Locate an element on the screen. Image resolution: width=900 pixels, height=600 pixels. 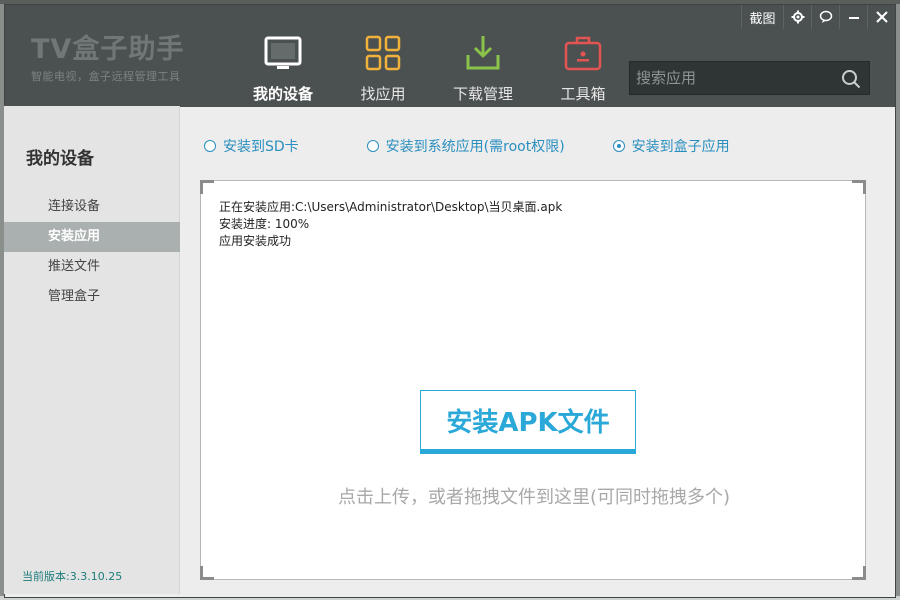
version-label: 当前版本:3.3.10.25 is located at coordinates (72, 576).